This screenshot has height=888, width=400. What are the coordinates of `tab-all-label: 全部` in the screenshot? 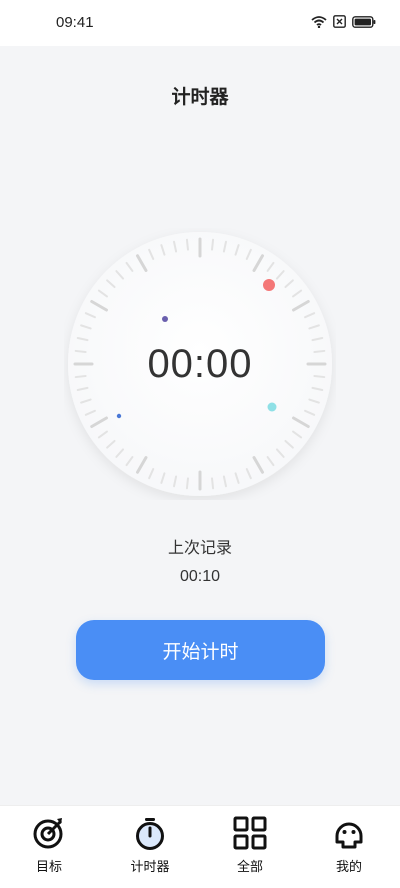 It's located at (249, 867).